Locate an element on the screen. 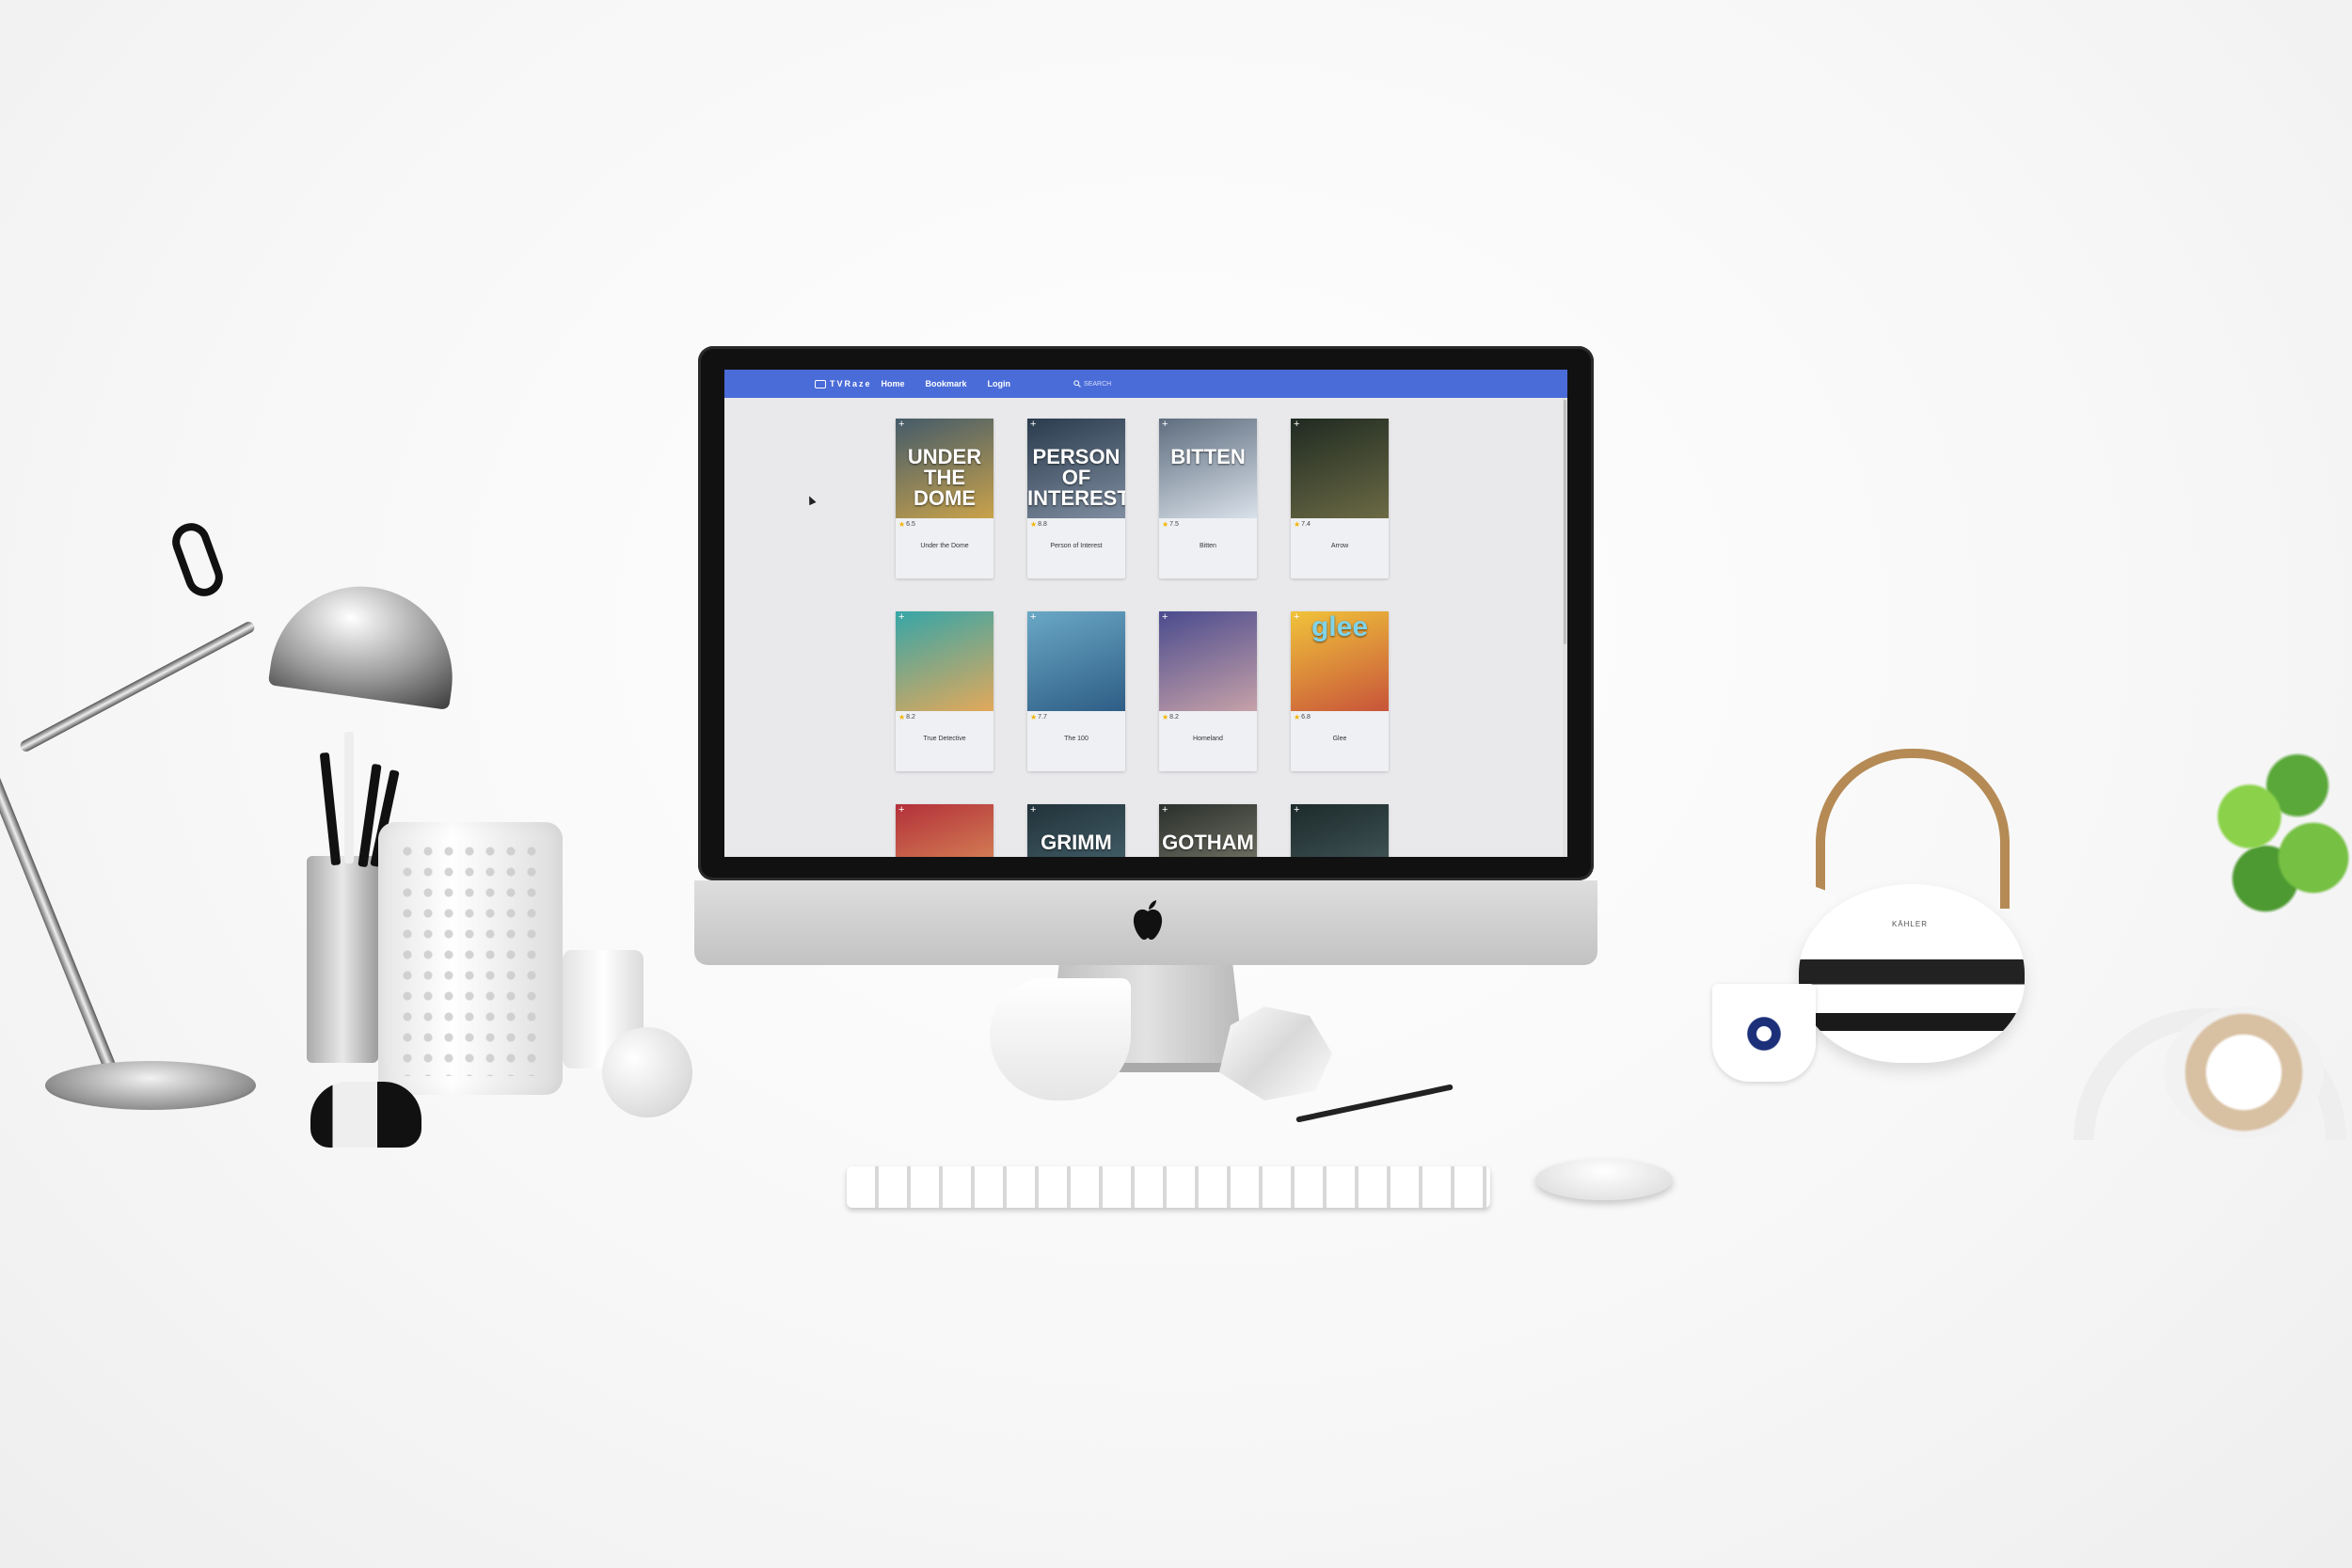 This screenshot has width=2352, height=1568. show-title: Bitten is located at coordinates (1208, 546).